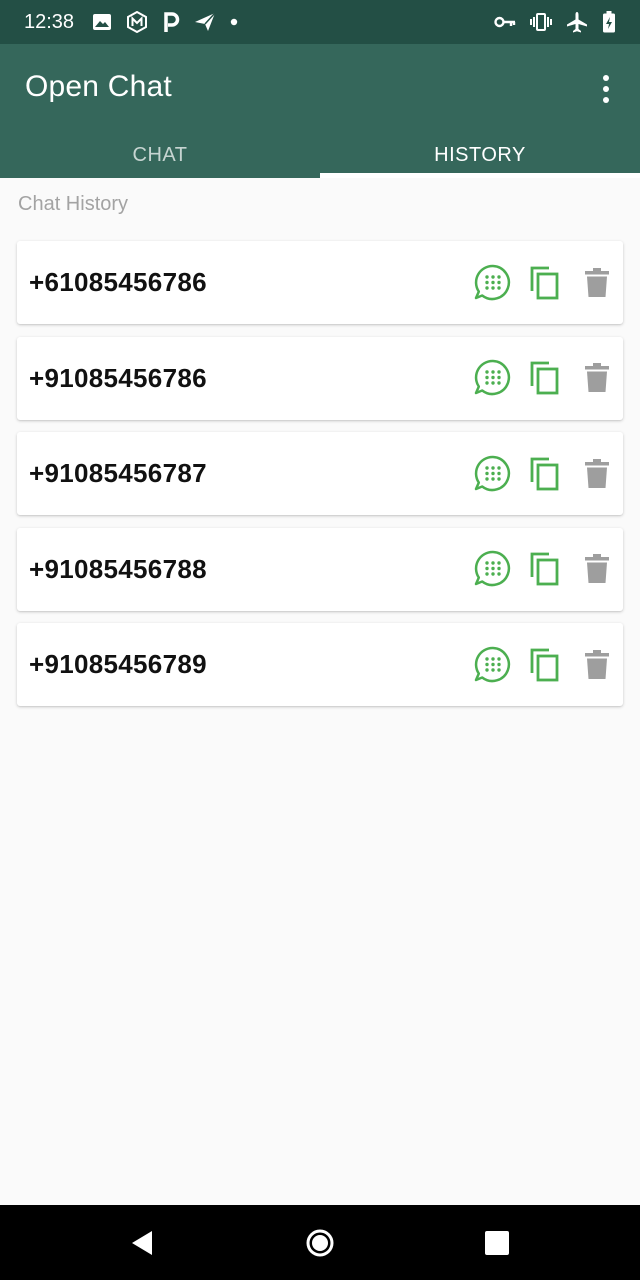 The image size is (640, 1280). Describe the element at coordinates (320, 473) in the screenshot. I see `list-item: +91085456787` at that location.